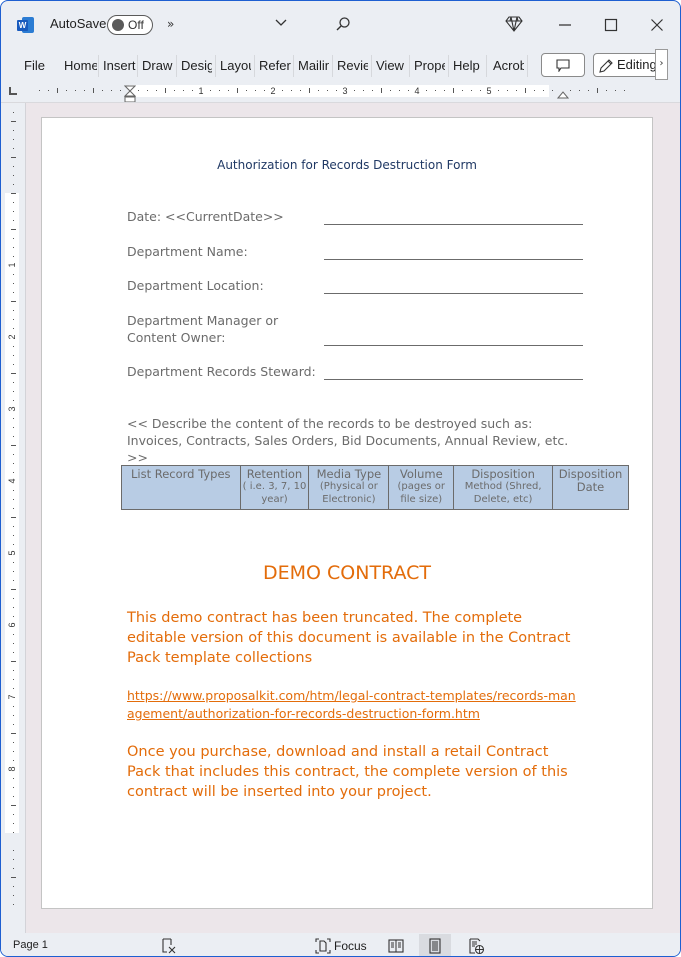 This screenshot has width=681, height=957. Describe the element at coordinates (503, 487) in the screenshot. I see `column-header-disposition-method: Disposition Method (Shred, Delete, etc)` at that location.